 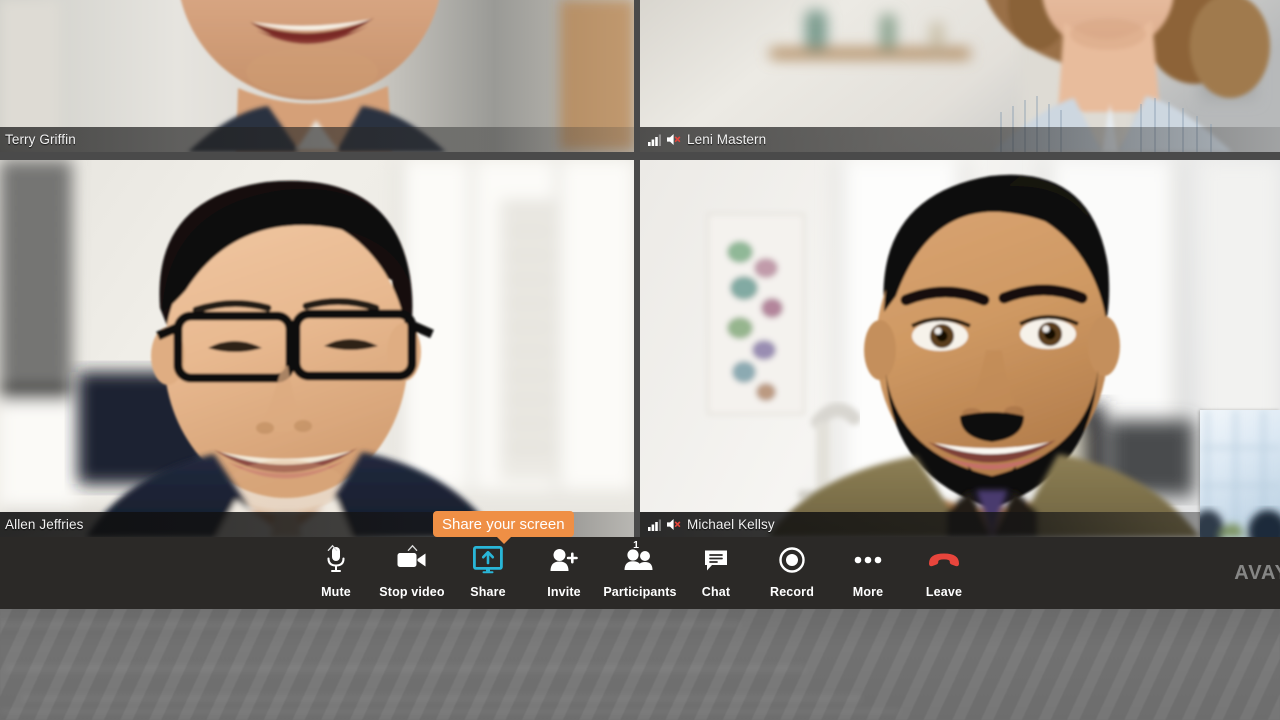 I want to click on self-view-pip, so click(x=1240, y=473).